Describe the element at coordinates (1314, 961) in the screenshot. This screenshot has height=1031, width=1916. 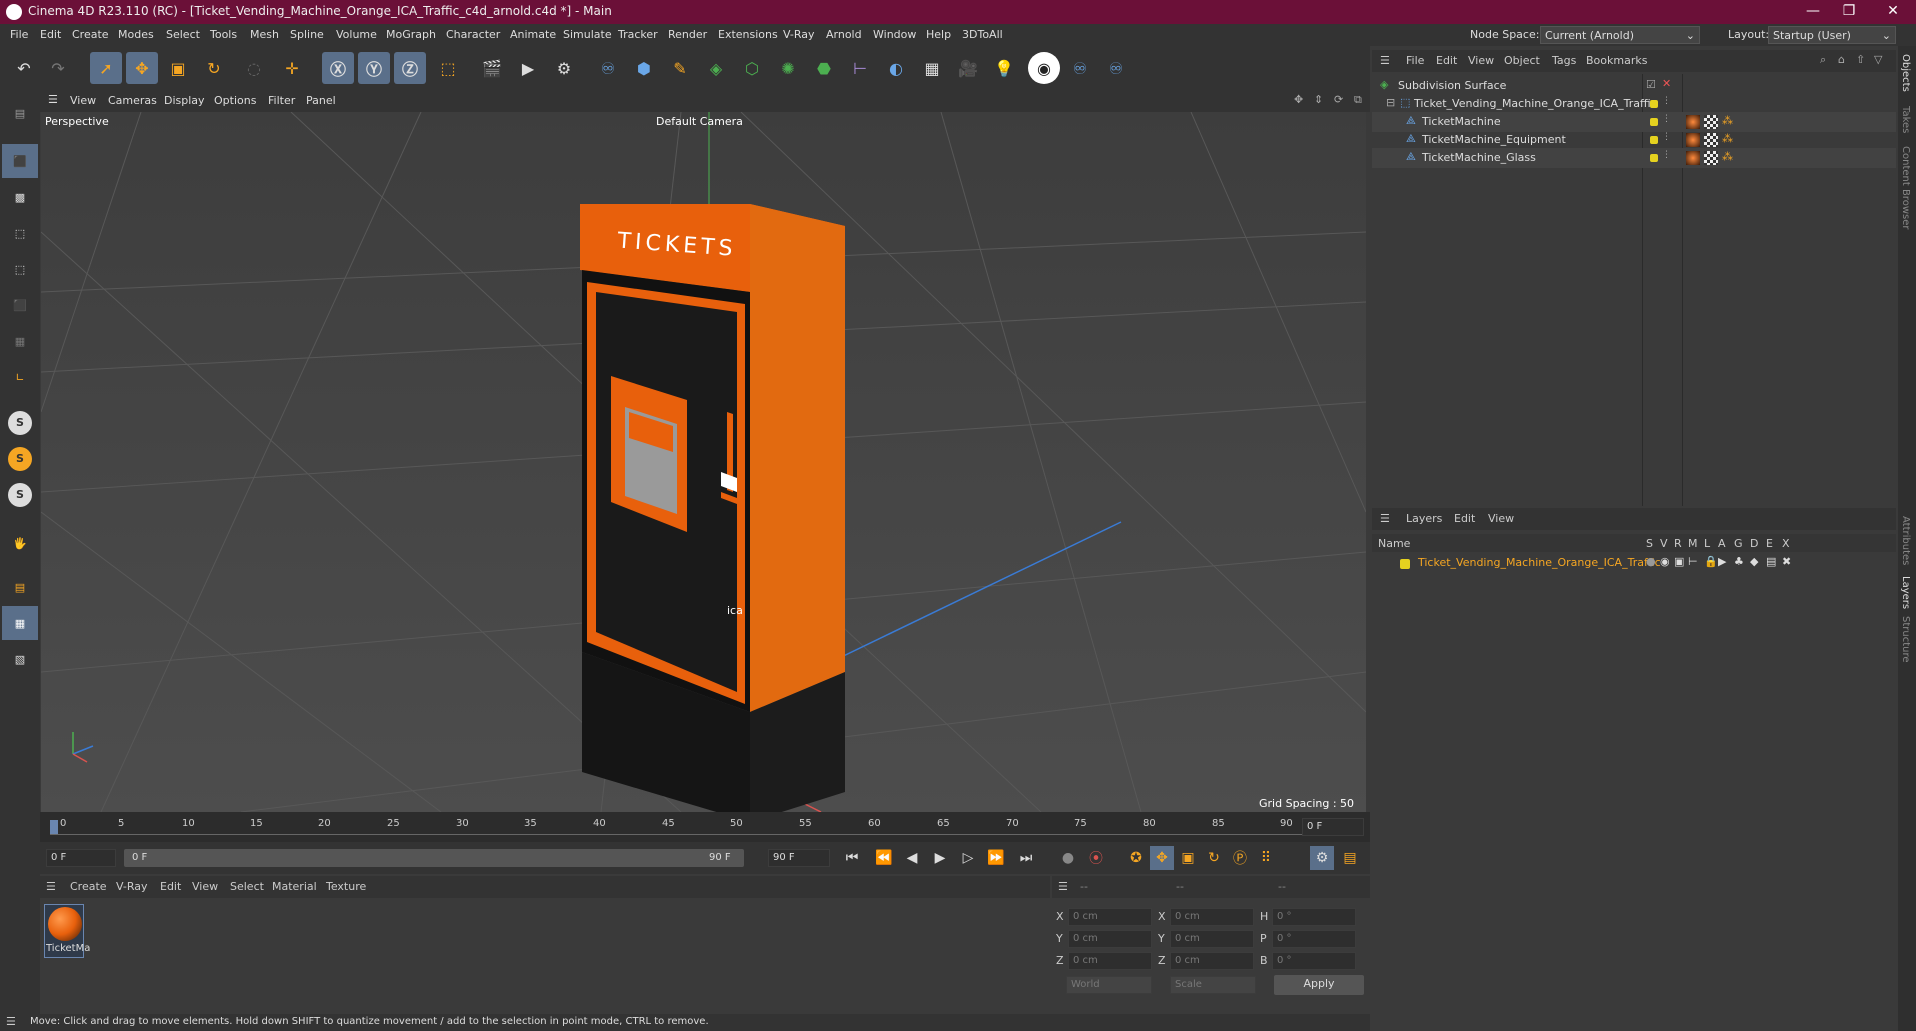
I see `rotation-b-field: 0 °` at that location.